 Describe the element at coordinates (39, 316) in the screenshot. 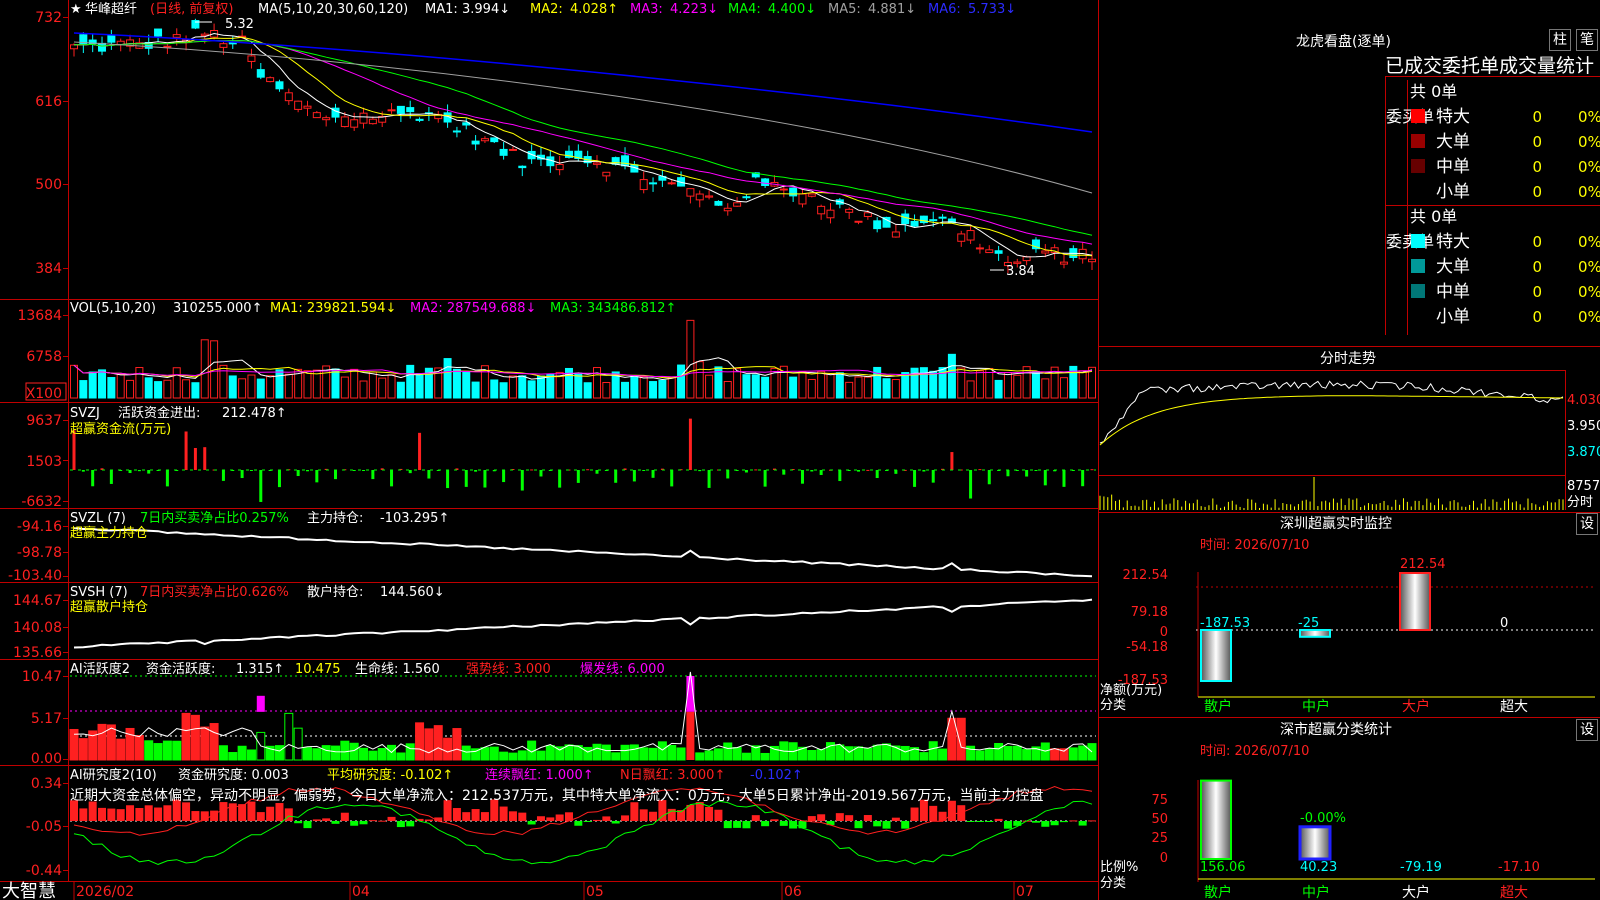

I see `y-tick: 13684` at that location.